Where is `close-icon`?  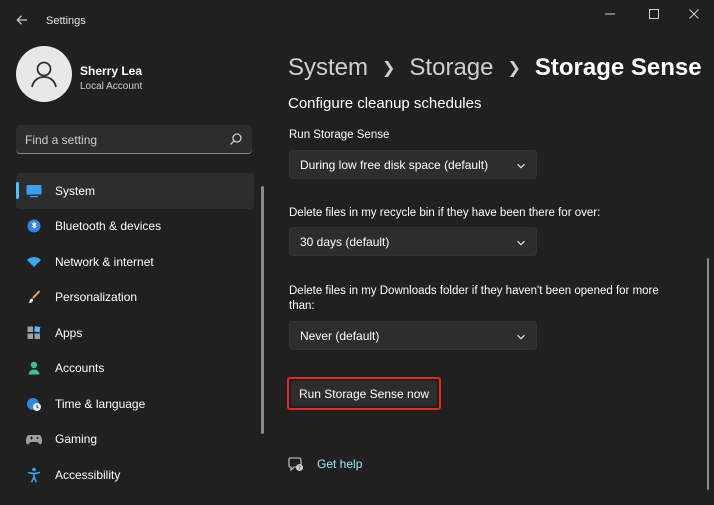
close-icon is located at coordinates (694, 14).